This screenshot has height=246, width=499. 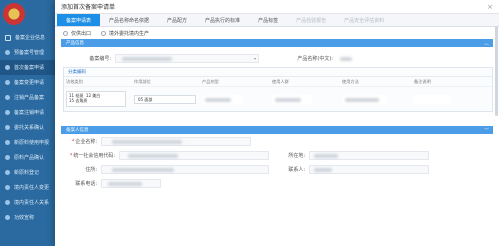 What do you see at coordinates (222, 20) in the screenshot?
I see `tab-standards: 产品执行的标准` at bounding box center [222, 20].